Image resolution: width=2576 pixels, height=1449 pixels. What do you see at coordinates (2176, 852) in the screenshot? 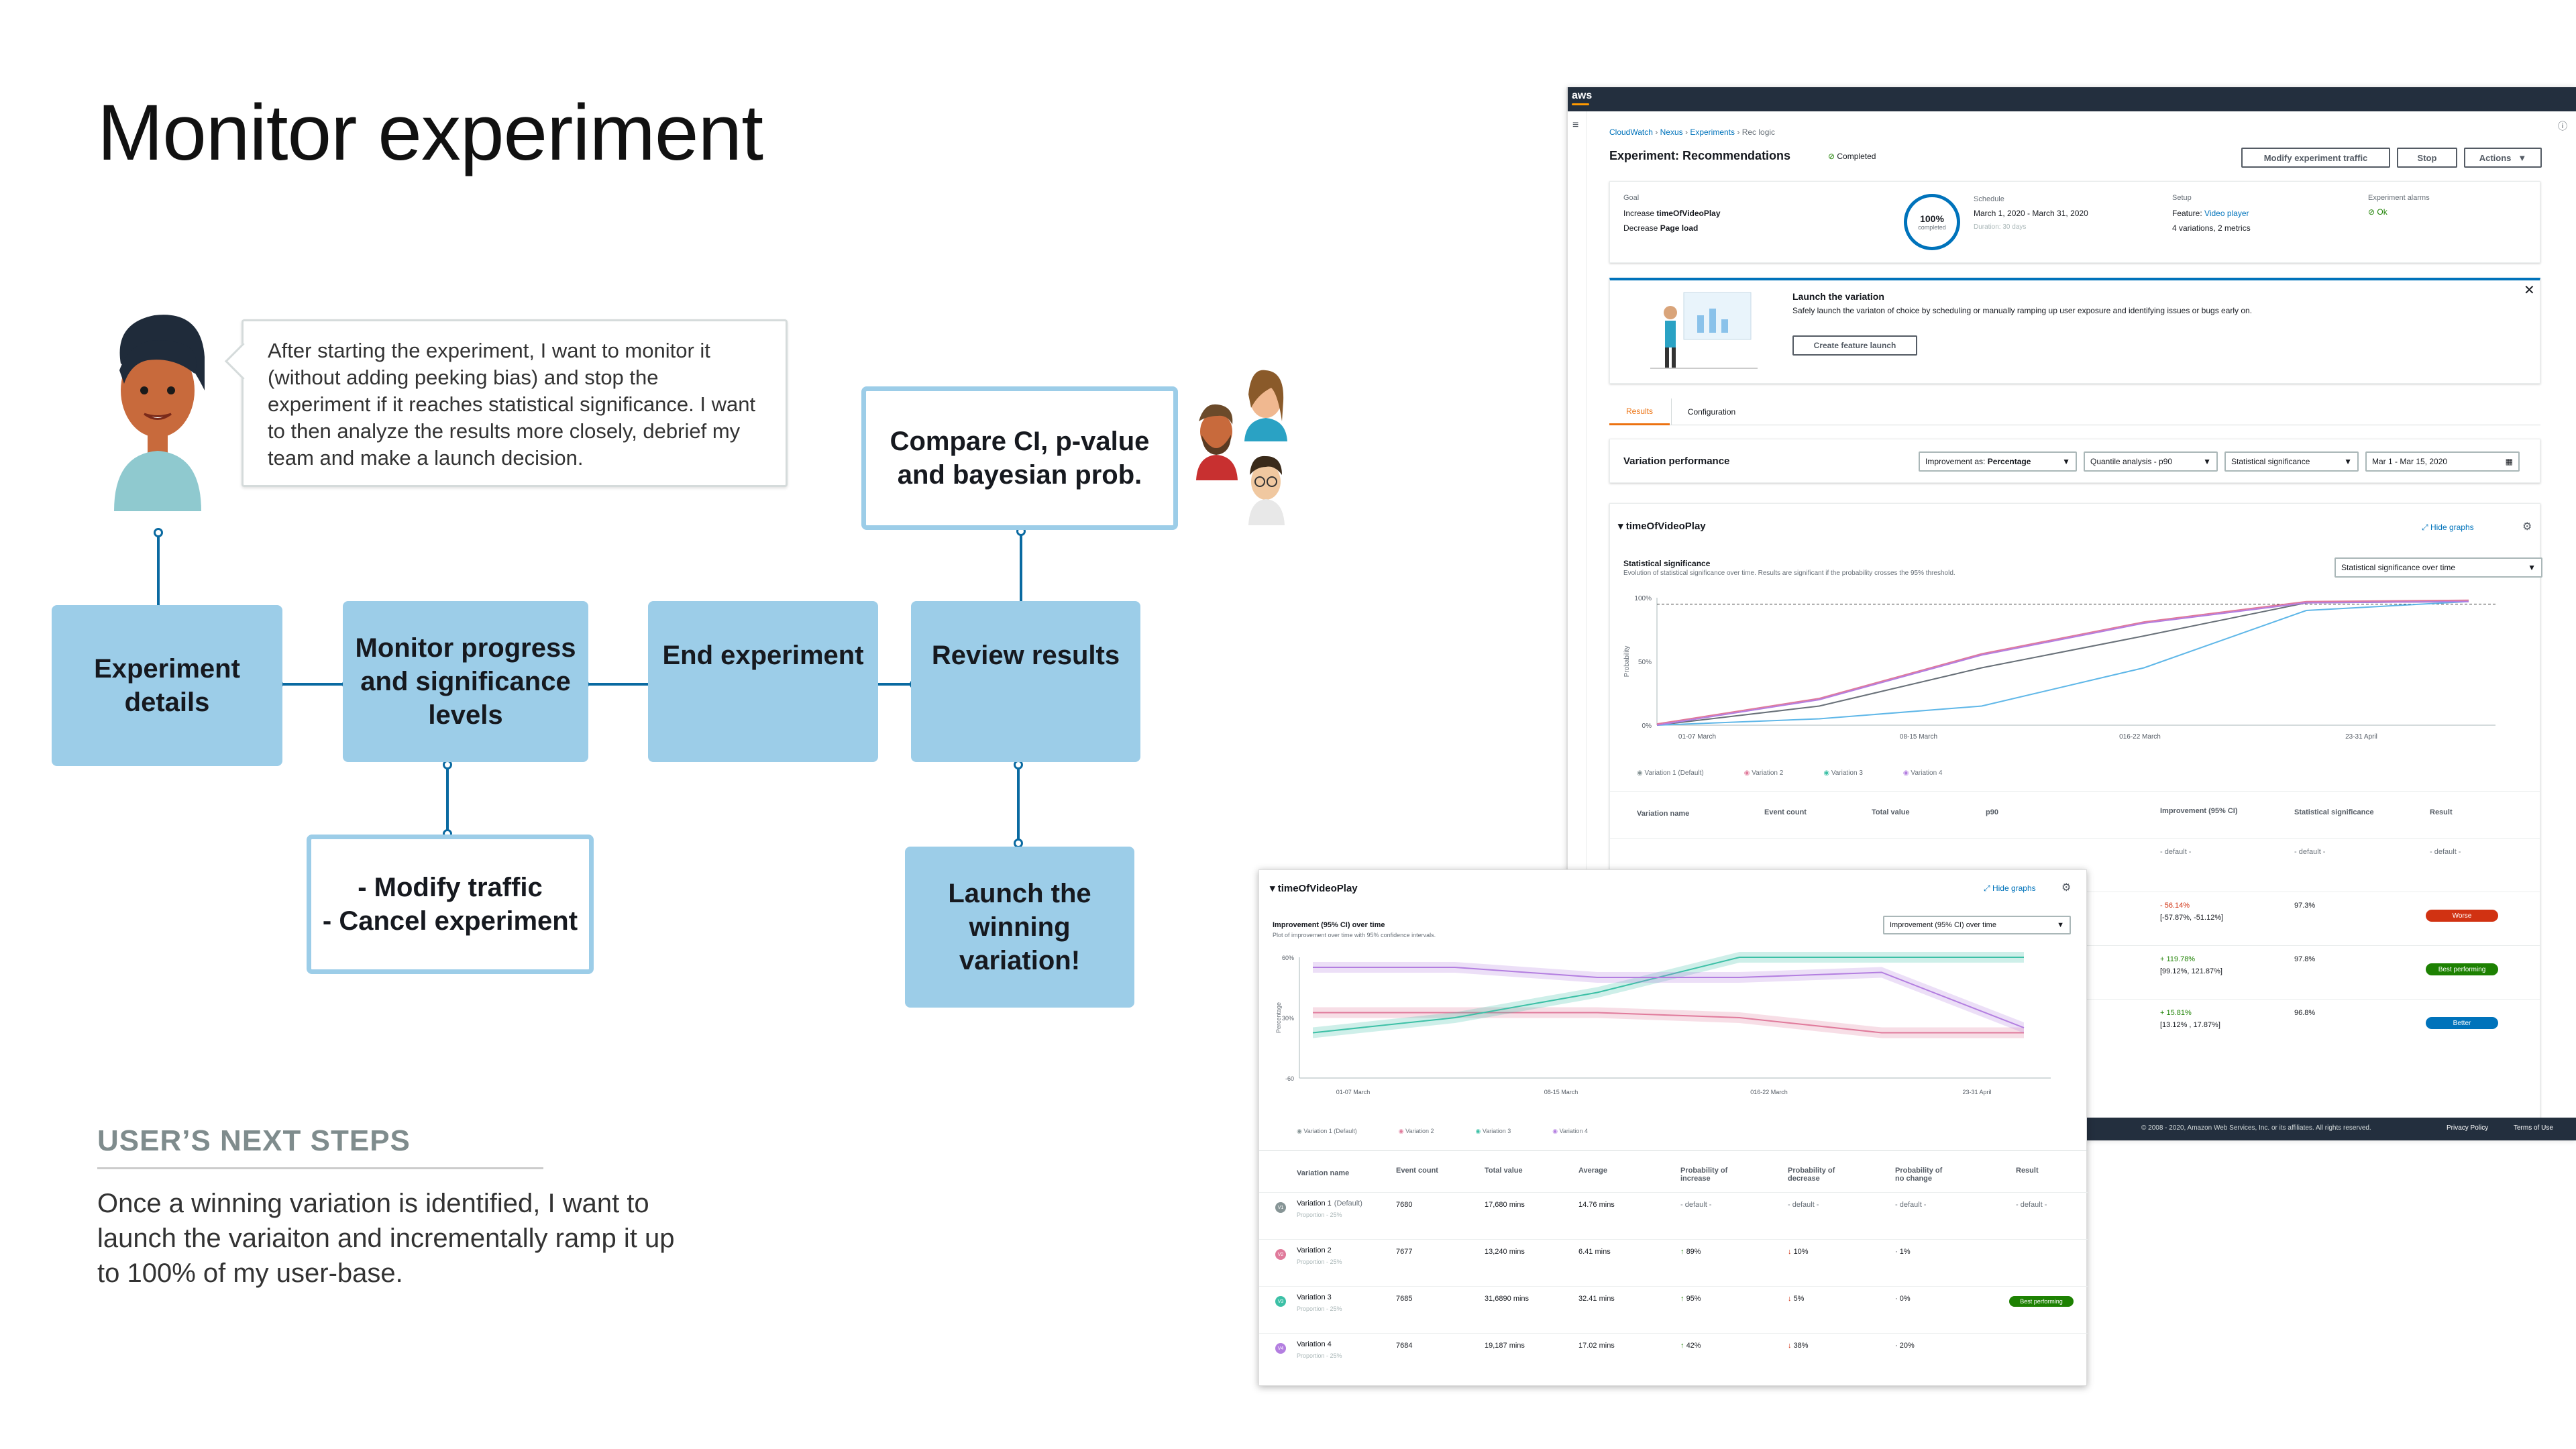
I see `improvement-value: - default -` at bounding box center [2176, 852].